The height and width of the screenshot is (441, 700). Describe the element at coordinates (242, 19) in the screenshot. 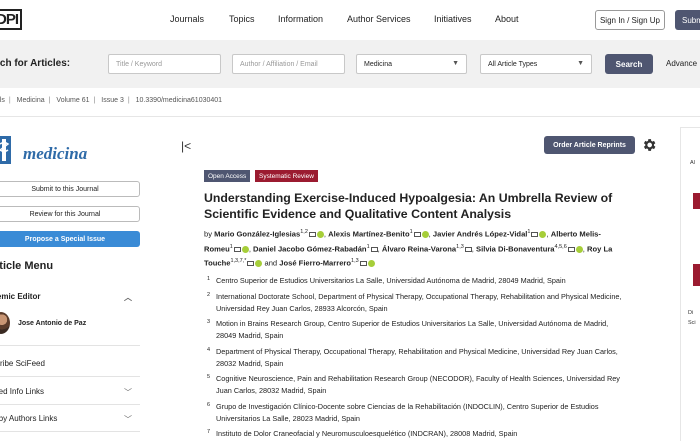

I see `nav-topics: Topics` at that location.